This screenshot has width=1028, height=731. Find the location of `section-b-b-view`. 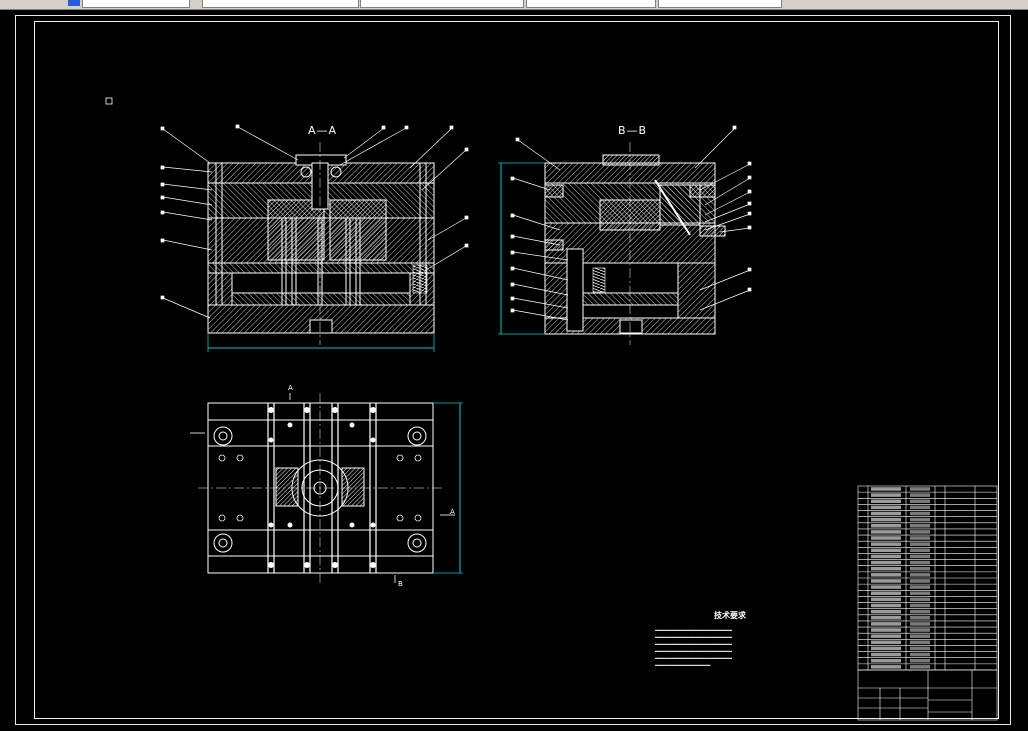

section-b-b-view is located at coordinates (625, 235).